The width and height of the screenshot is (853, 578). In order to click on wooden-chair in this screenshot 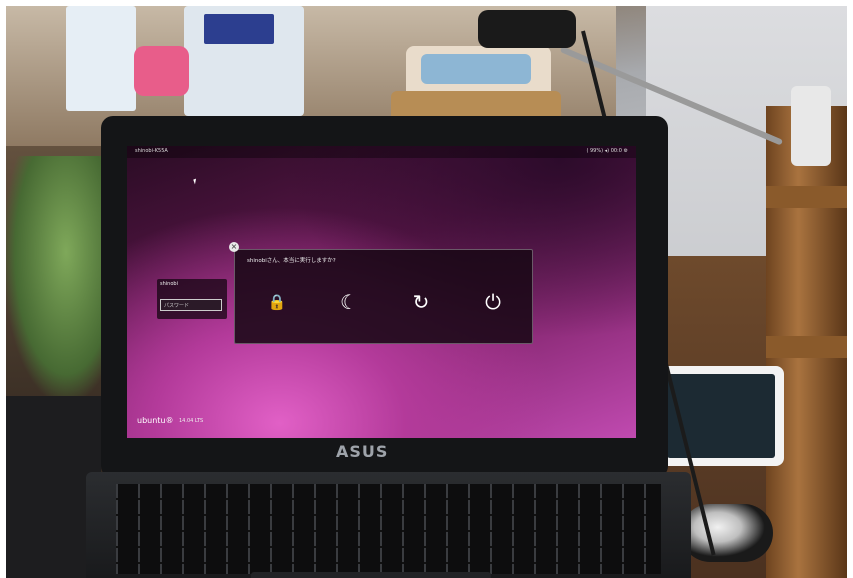, I will do `click(806, 342)`.